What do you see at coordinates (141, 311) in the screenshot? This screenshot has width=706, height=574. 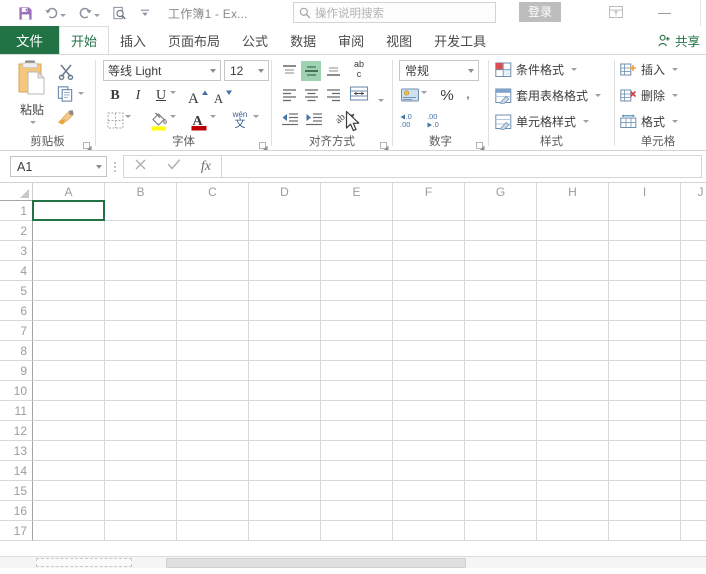 I see `cell-B6` at bounding box center [141, 311].